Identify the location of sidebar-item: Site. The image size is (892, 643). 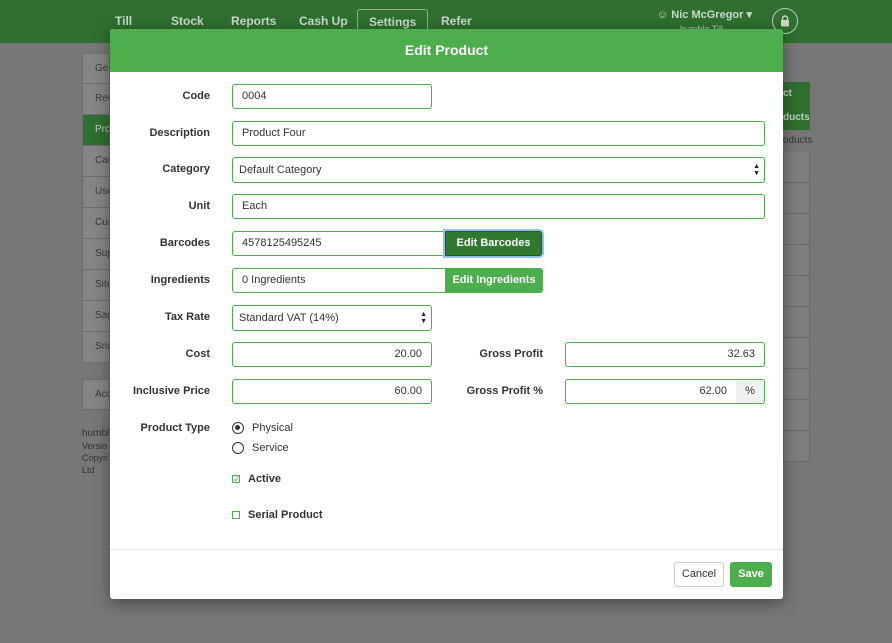
(96, 285).